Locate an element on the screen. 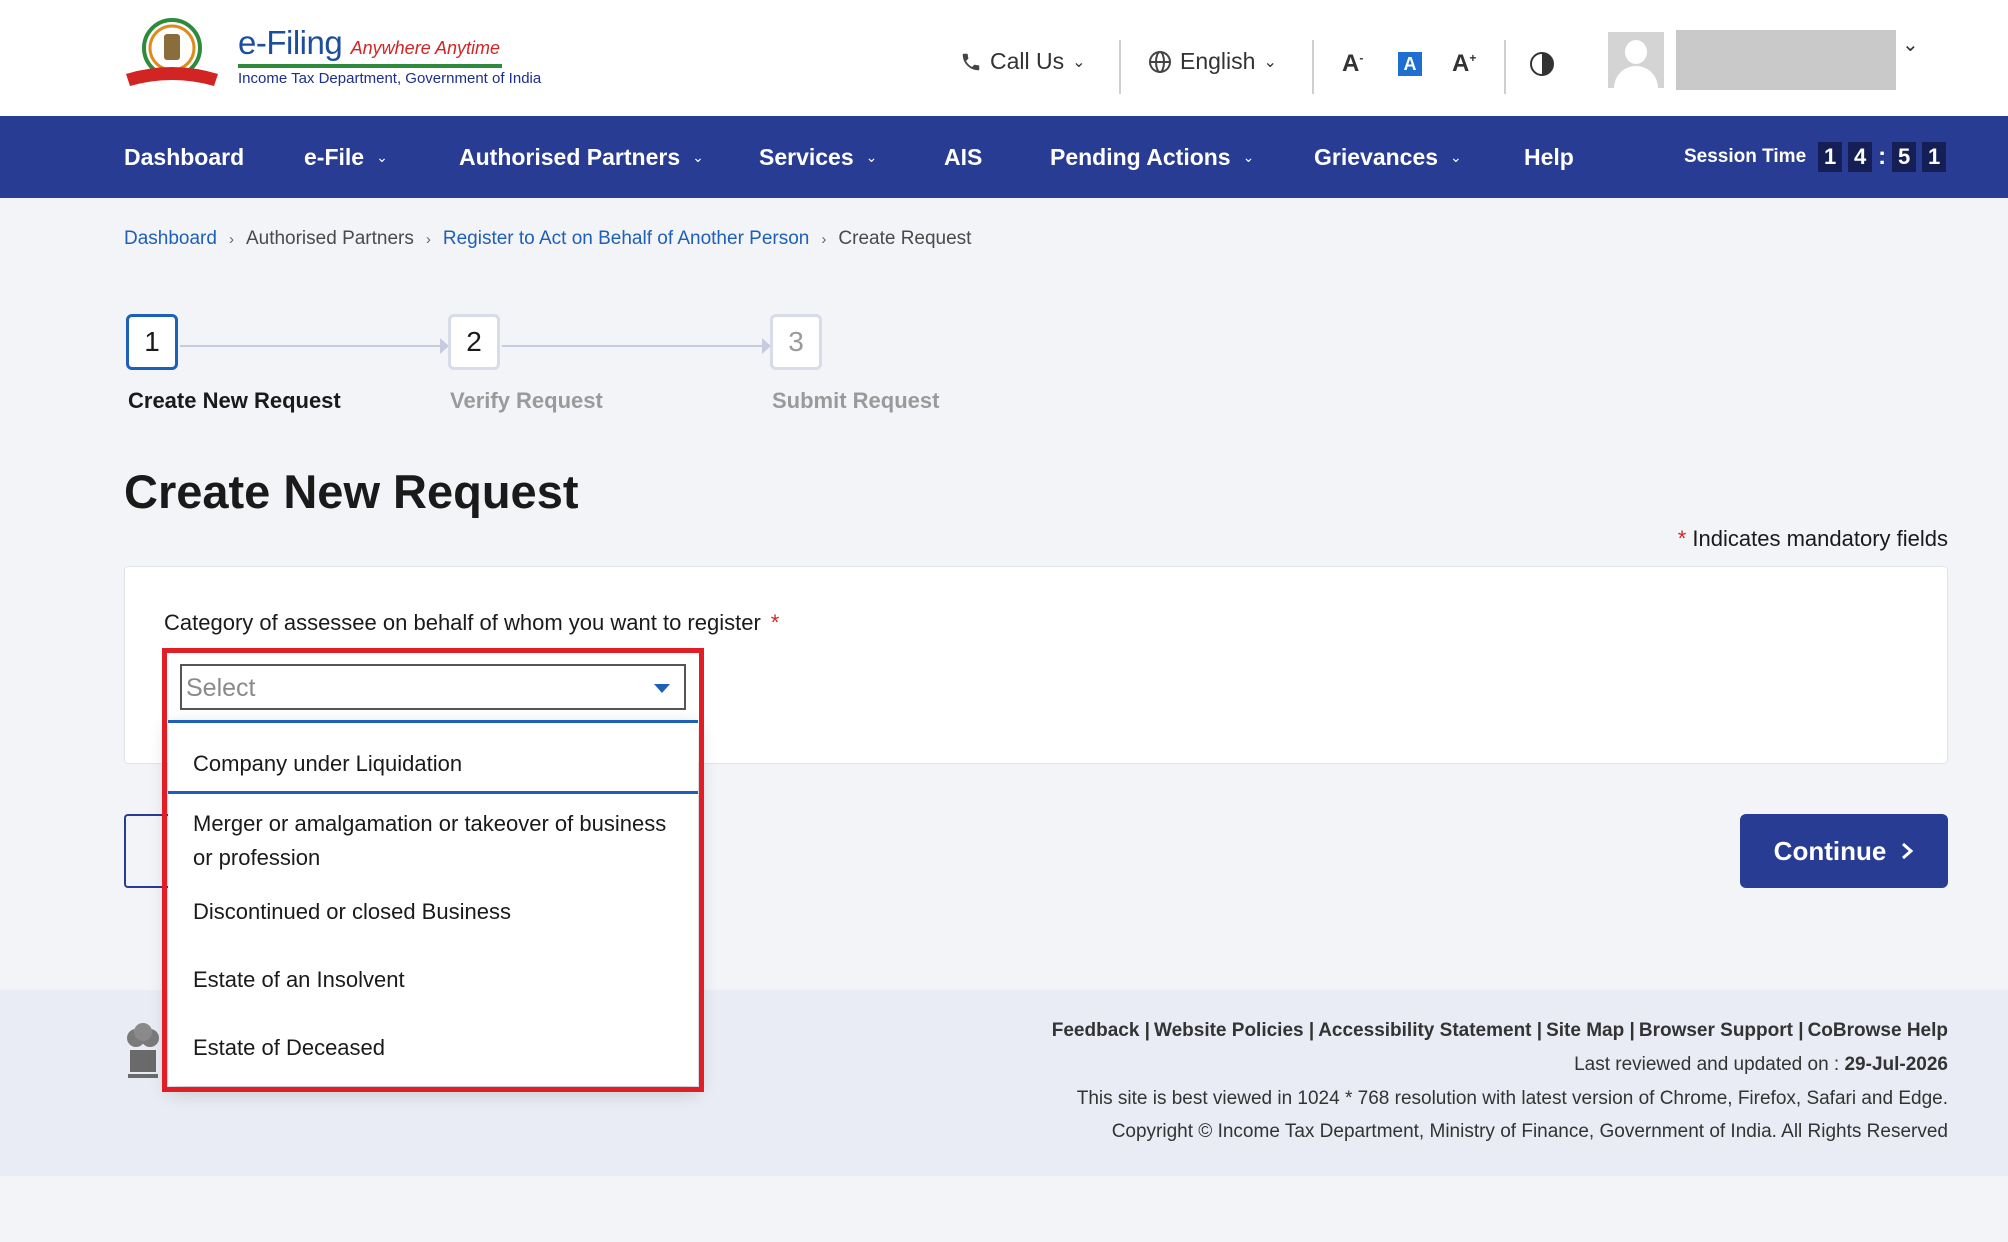 The width and height of the screenshot is (2008, 1242). brand-tagline: Anywhere Anytime is located at coordinates (425, 48).